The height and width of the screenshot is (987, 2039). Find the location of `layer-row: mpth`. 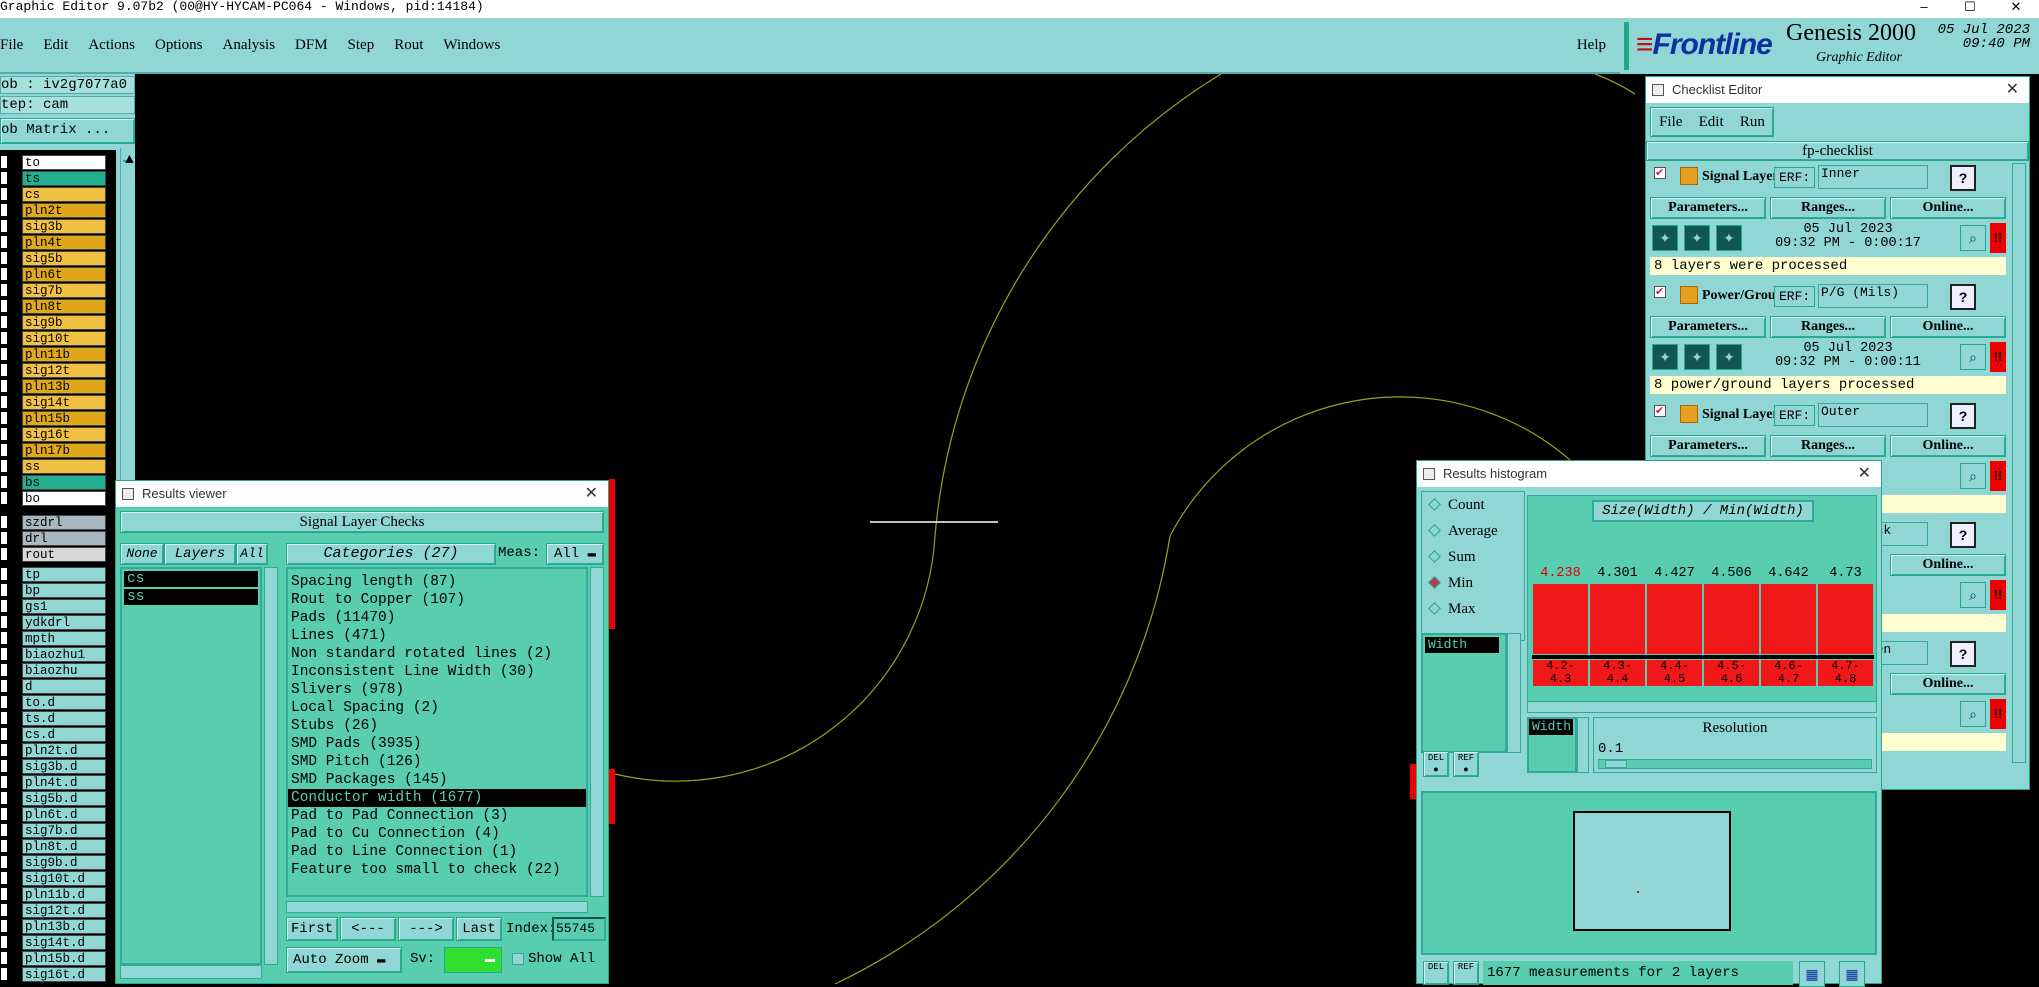

layer-row: mpth is located at coordinates (53, 638).